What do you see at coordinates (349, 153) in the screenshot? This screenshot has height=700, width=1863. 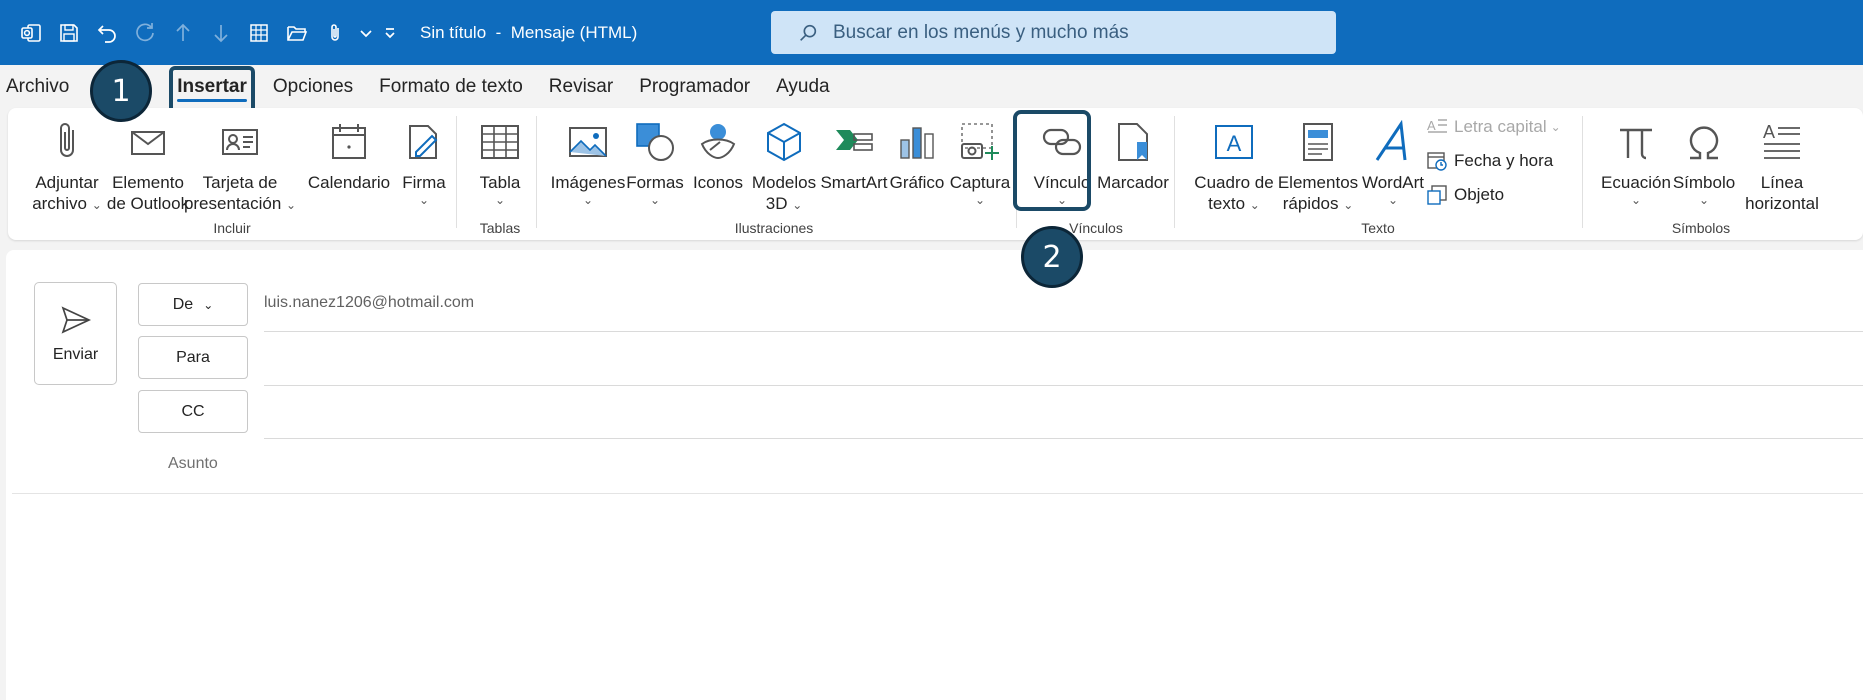 I see `calendario-button: Calendario` at bounding box center [349, 153].